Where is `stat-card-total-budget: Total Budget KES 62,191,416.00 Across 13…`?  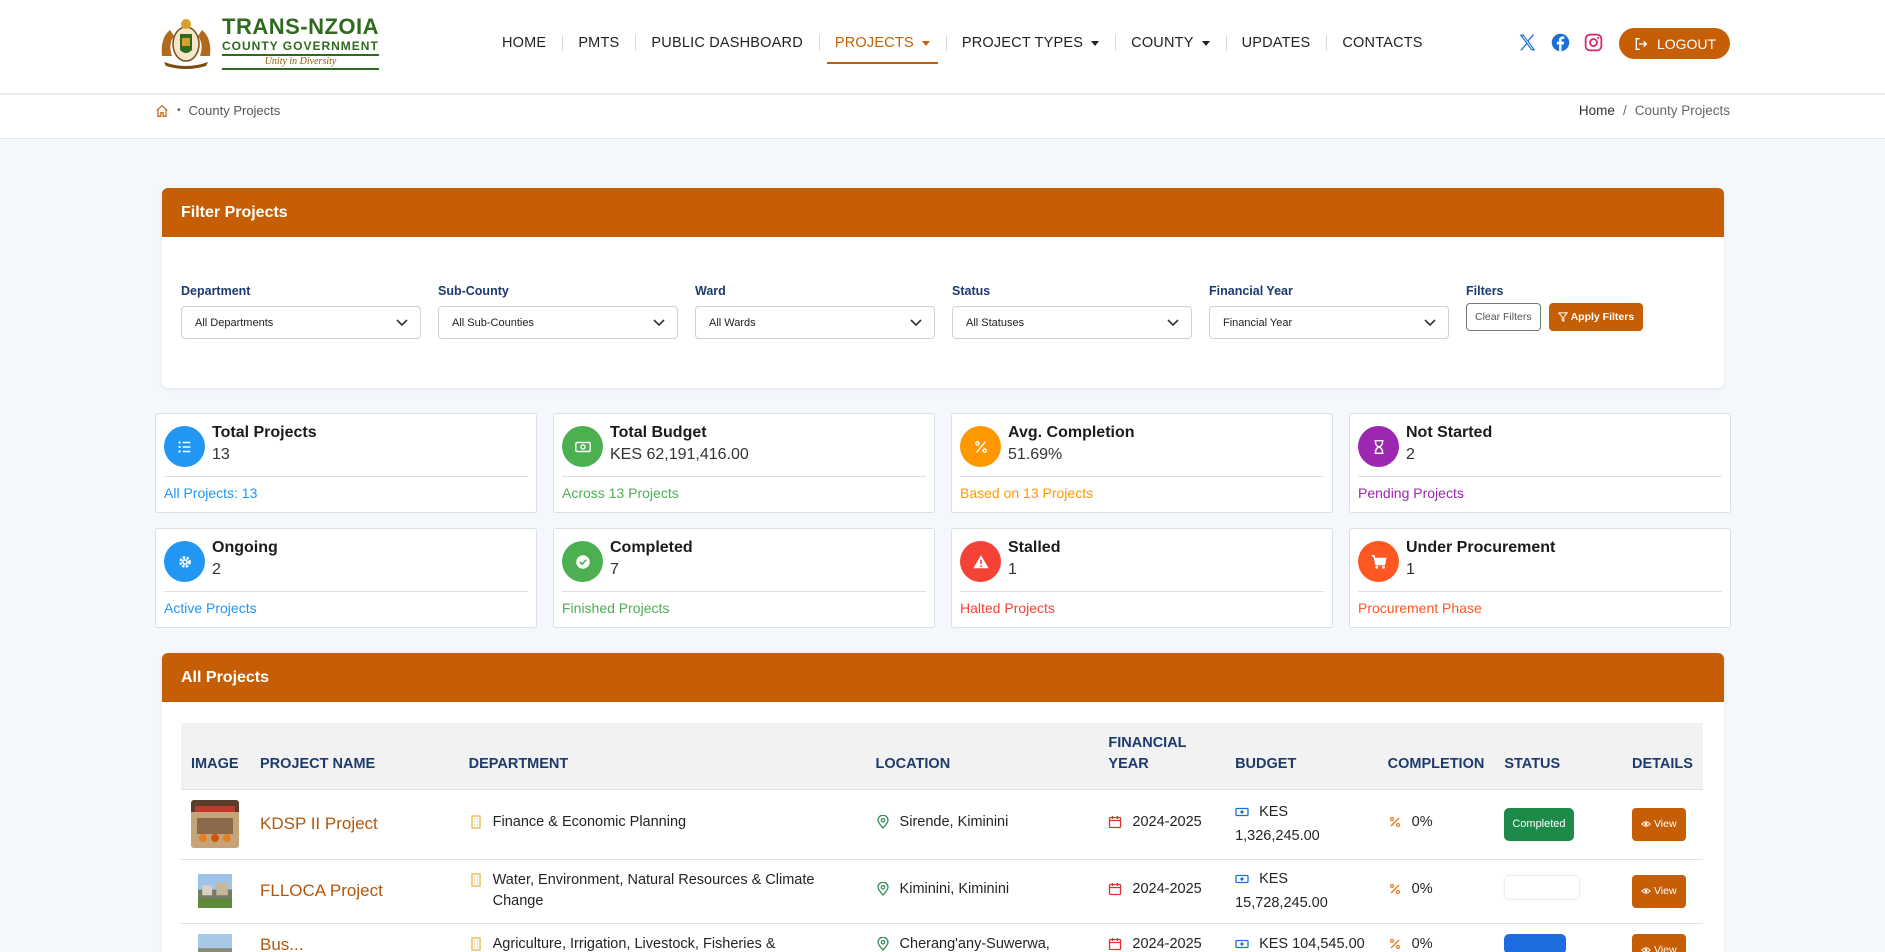 stat-card-total-budget: Total Budget KES 62,191,416.00 Across 13… is located at coordinates (744, 463).